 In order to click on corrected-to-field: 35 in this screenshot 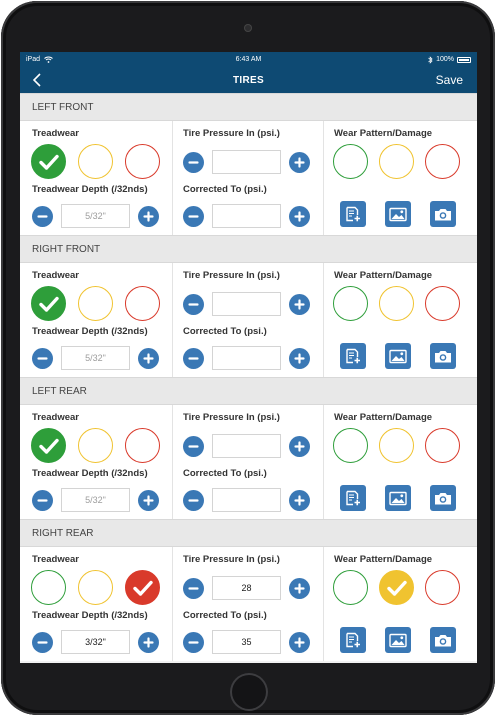, I will do `click(246, 642)`.